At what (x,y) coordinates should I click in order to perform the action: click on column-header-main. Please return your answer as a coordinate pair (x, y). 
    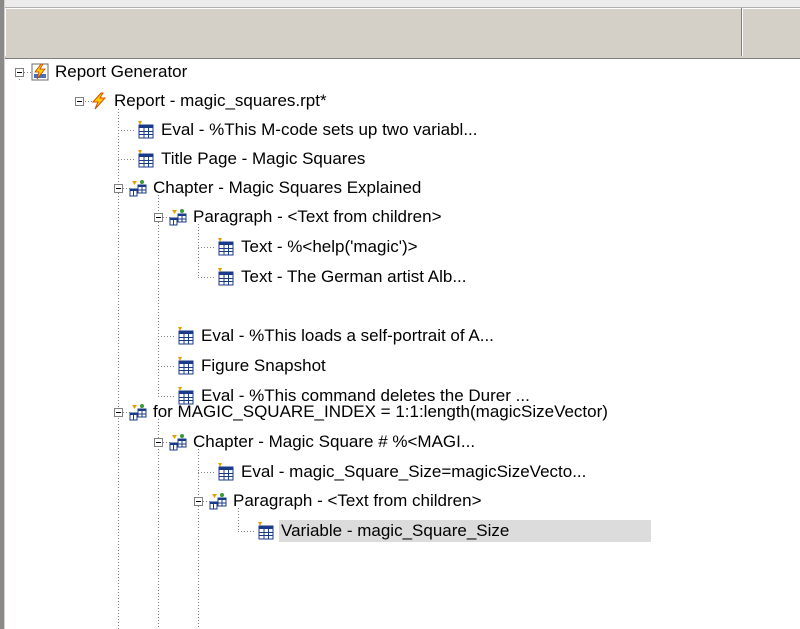
    Looking at the image, I should click on (373, 32).